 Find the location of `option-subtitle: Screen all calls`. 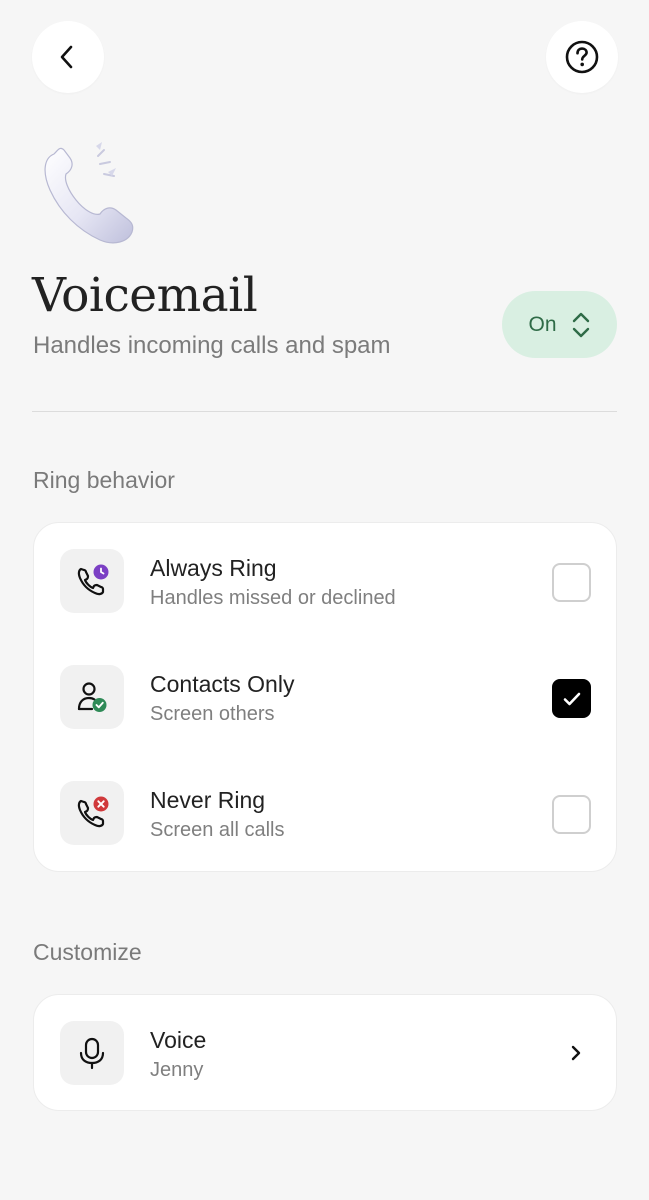

option-subtitle: Screen all calls is located at coordinates (217, 830).